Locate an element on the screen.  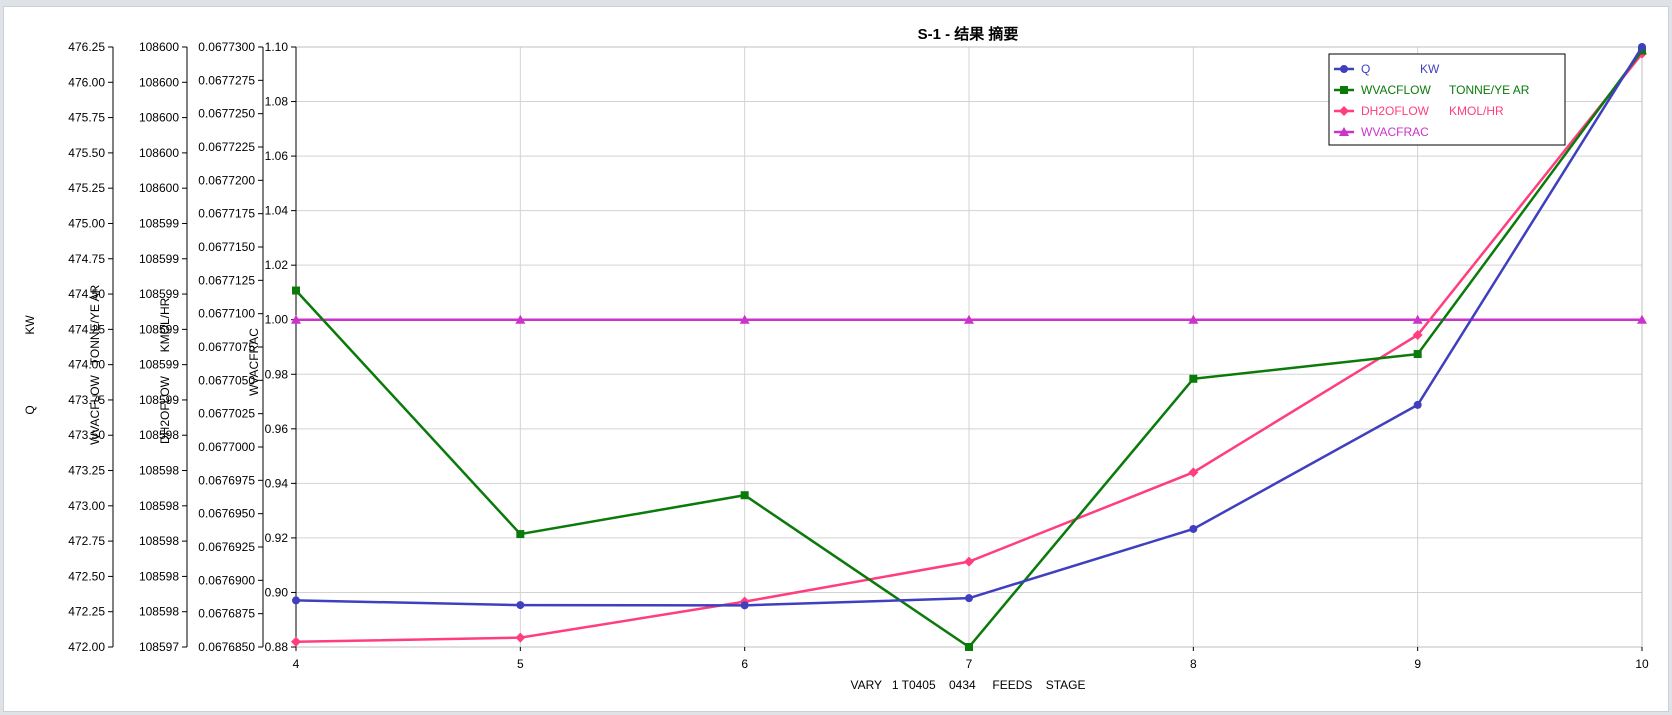
y-tick-label-q: 472.00 is located at coordinates (86, 647).